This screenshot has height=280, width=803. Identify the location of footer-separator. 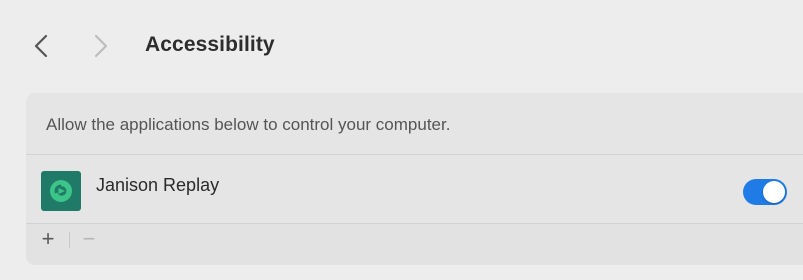
(69, 240).